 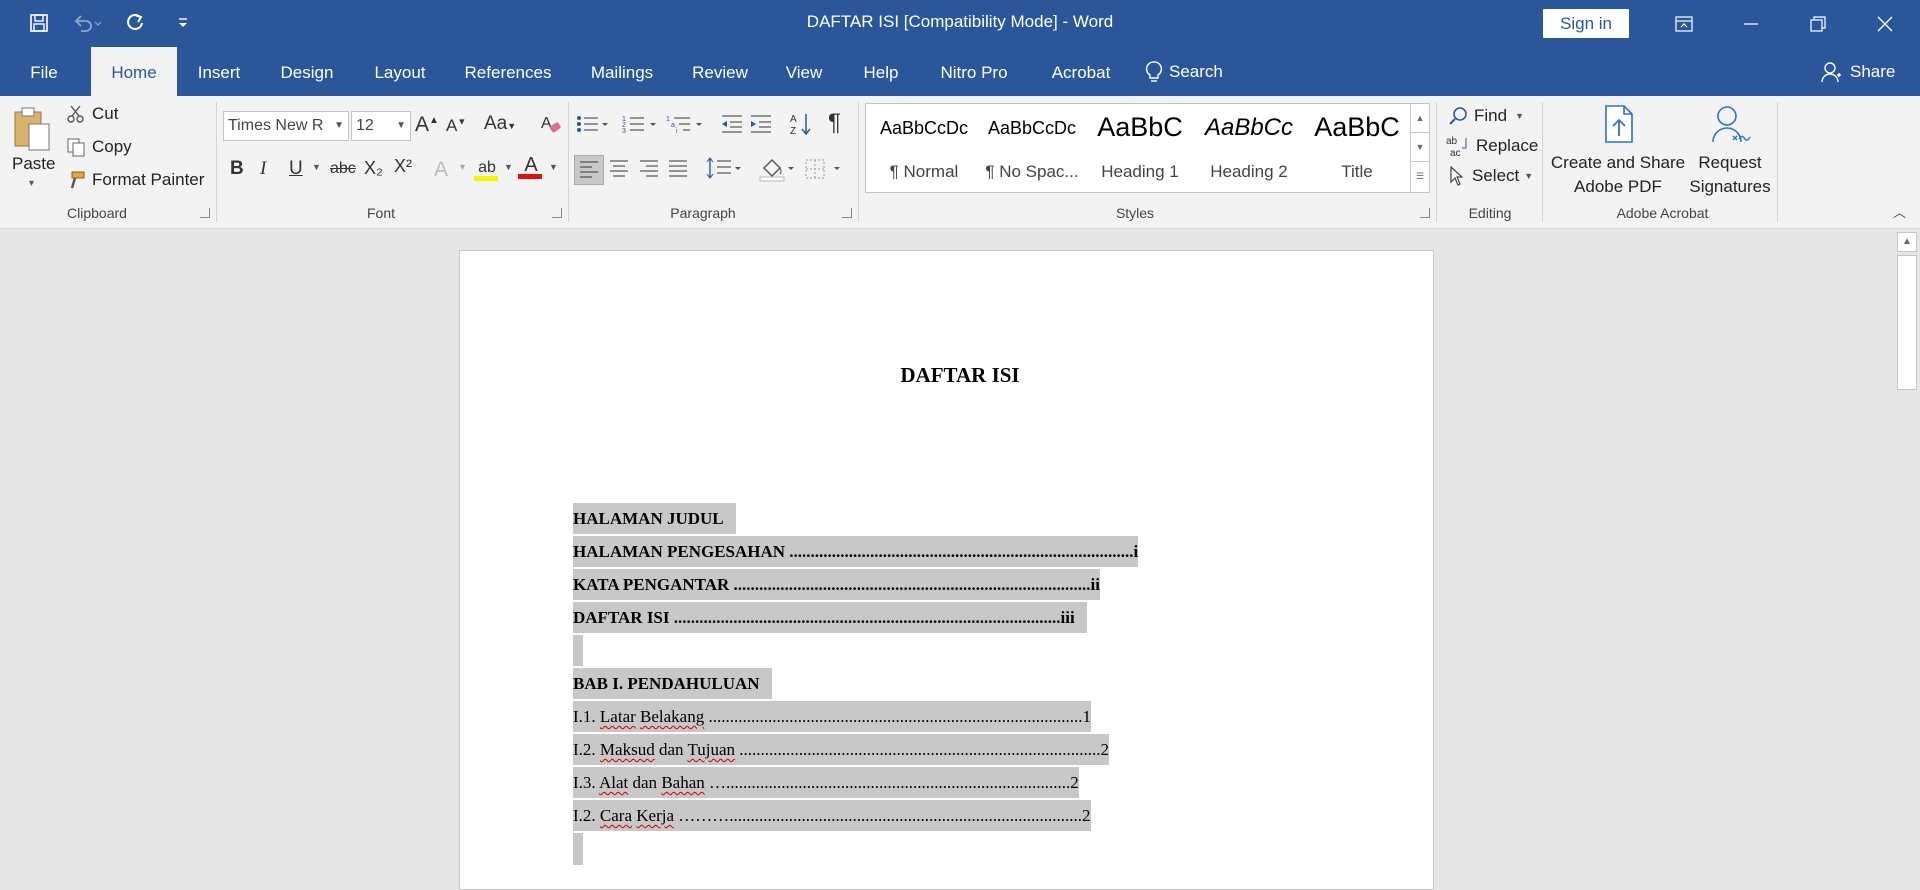 What do you see at coordinates (496, 123) in the screenshot?
I see `change-case-glyph: Aa` at bounding box center [496, 123].